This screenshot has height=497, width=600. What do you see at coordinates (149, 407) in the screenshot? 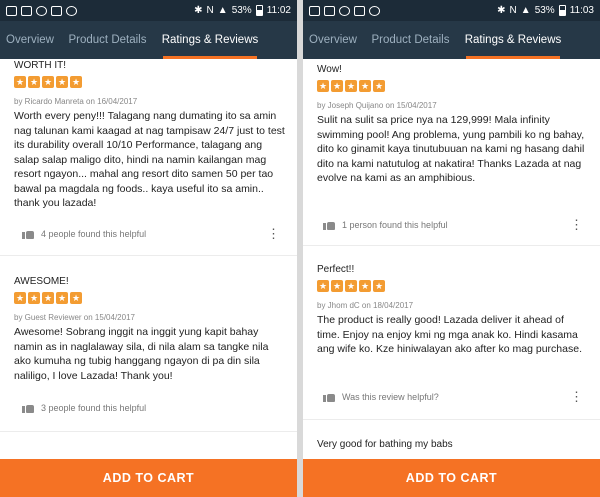
I see `helpful-row: 3 people found this helpful` at bounding box center [149, 407].